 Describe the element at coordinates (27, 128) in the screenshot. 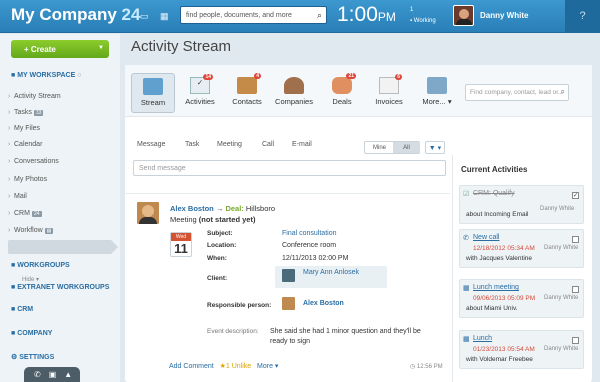

I see `sidebar-item-label: My Files` at that location.